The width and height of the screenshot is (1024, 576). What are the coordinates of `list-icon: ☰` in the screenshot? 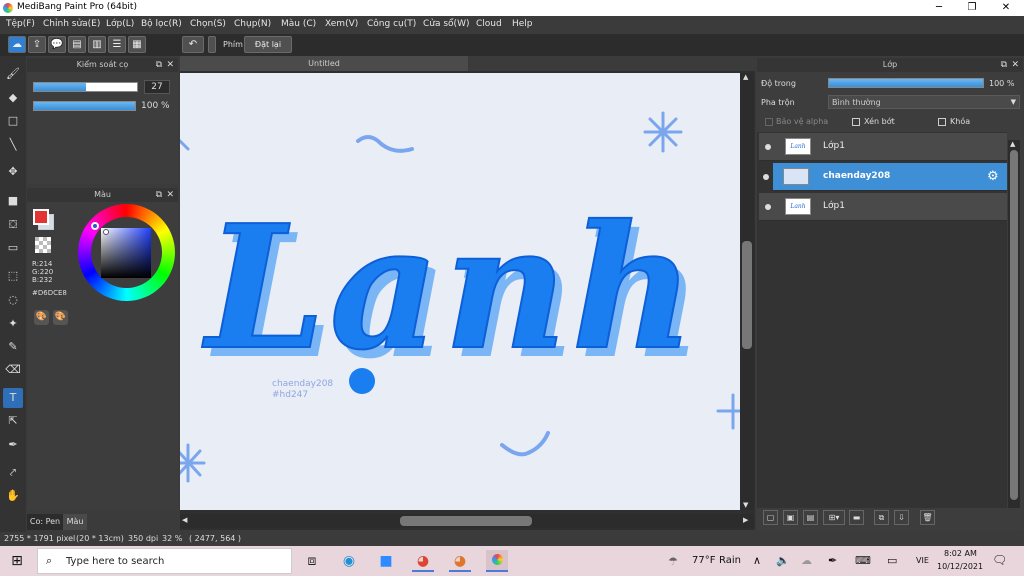 It's located at (117, 44).